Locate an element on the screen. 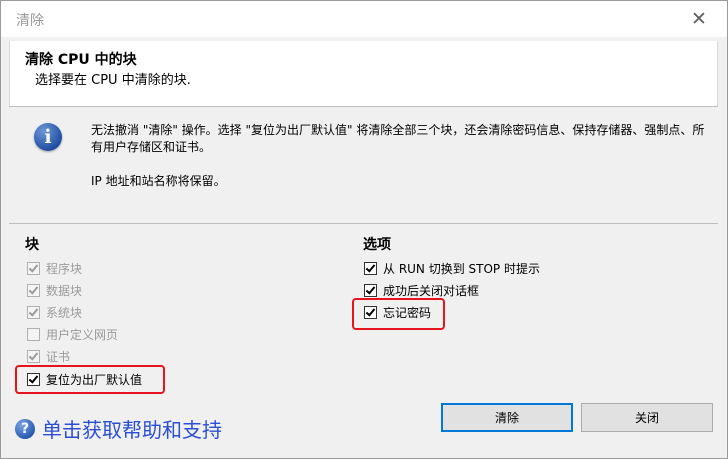 The image size is (728, 459). checkbox-prompt-run-stop: 从 RUN 切换到 STOP 时提示 is located at coordinates (452, 268).